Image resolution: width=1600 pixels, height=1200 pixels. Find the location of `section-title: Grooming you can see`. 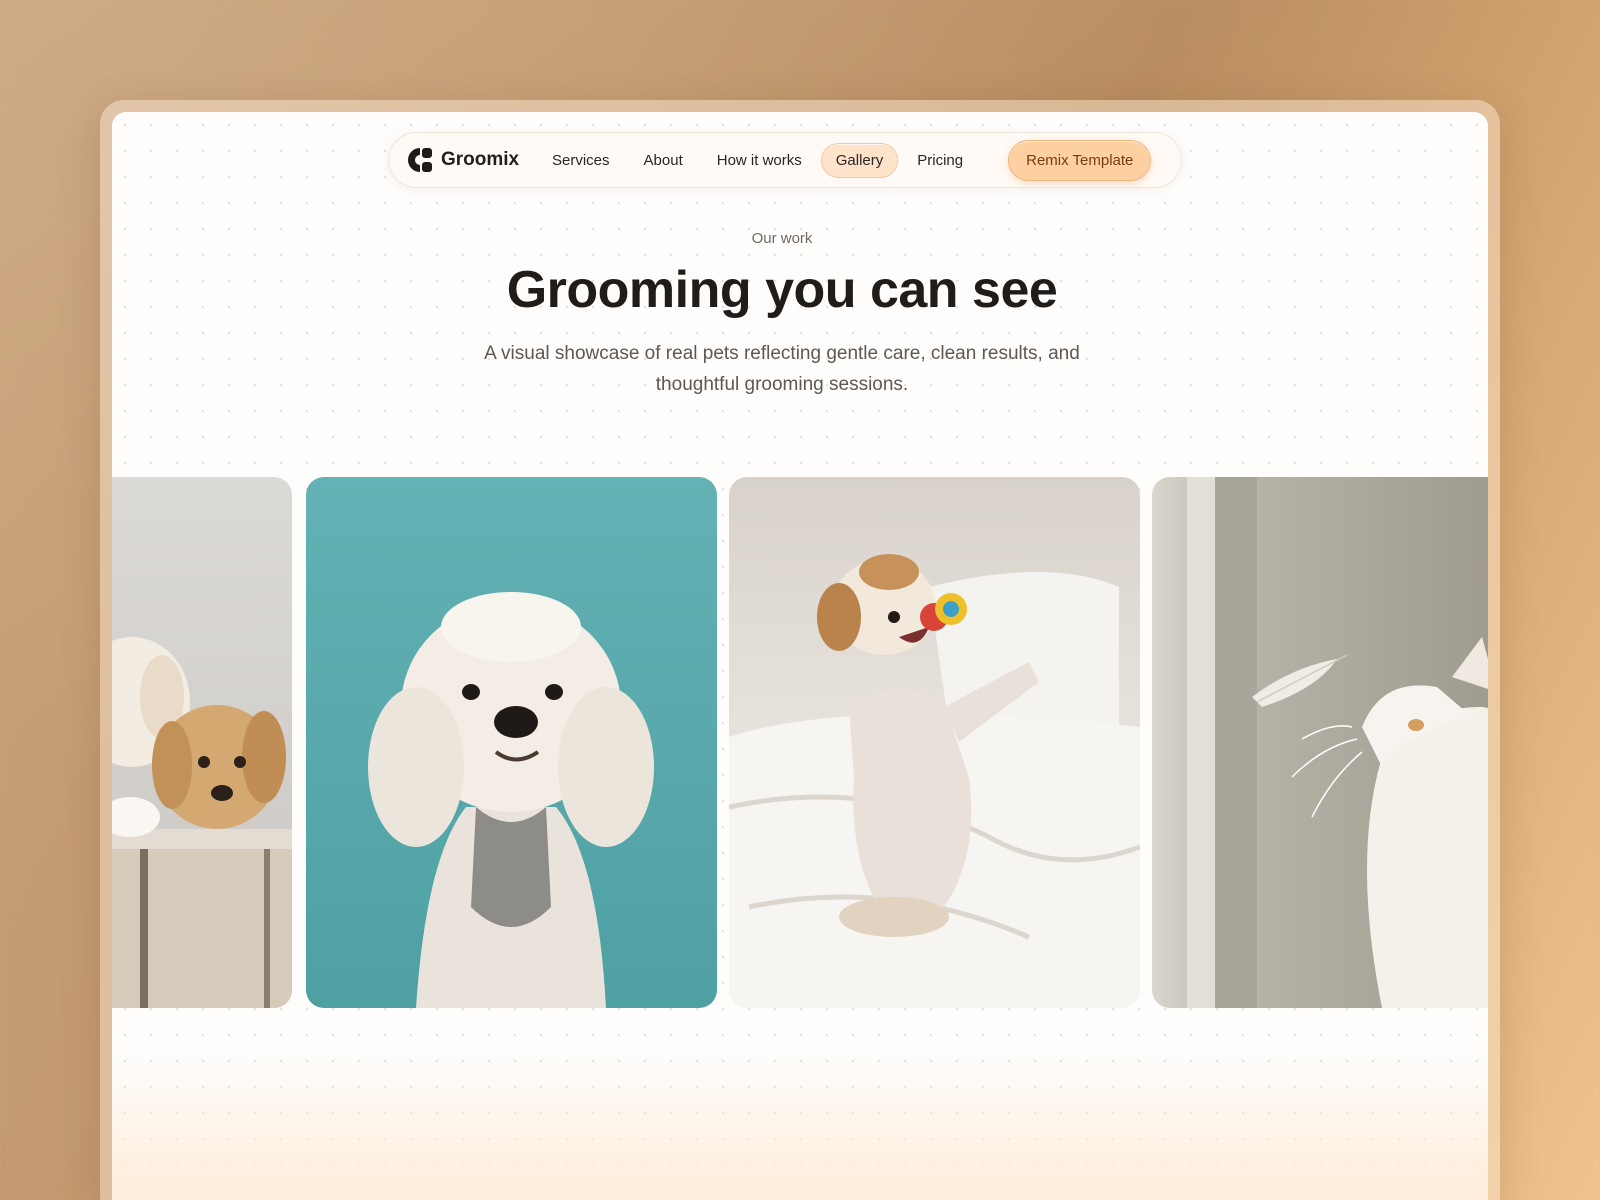

section-title: Grooming you can see is located at coordinates (782, 290).